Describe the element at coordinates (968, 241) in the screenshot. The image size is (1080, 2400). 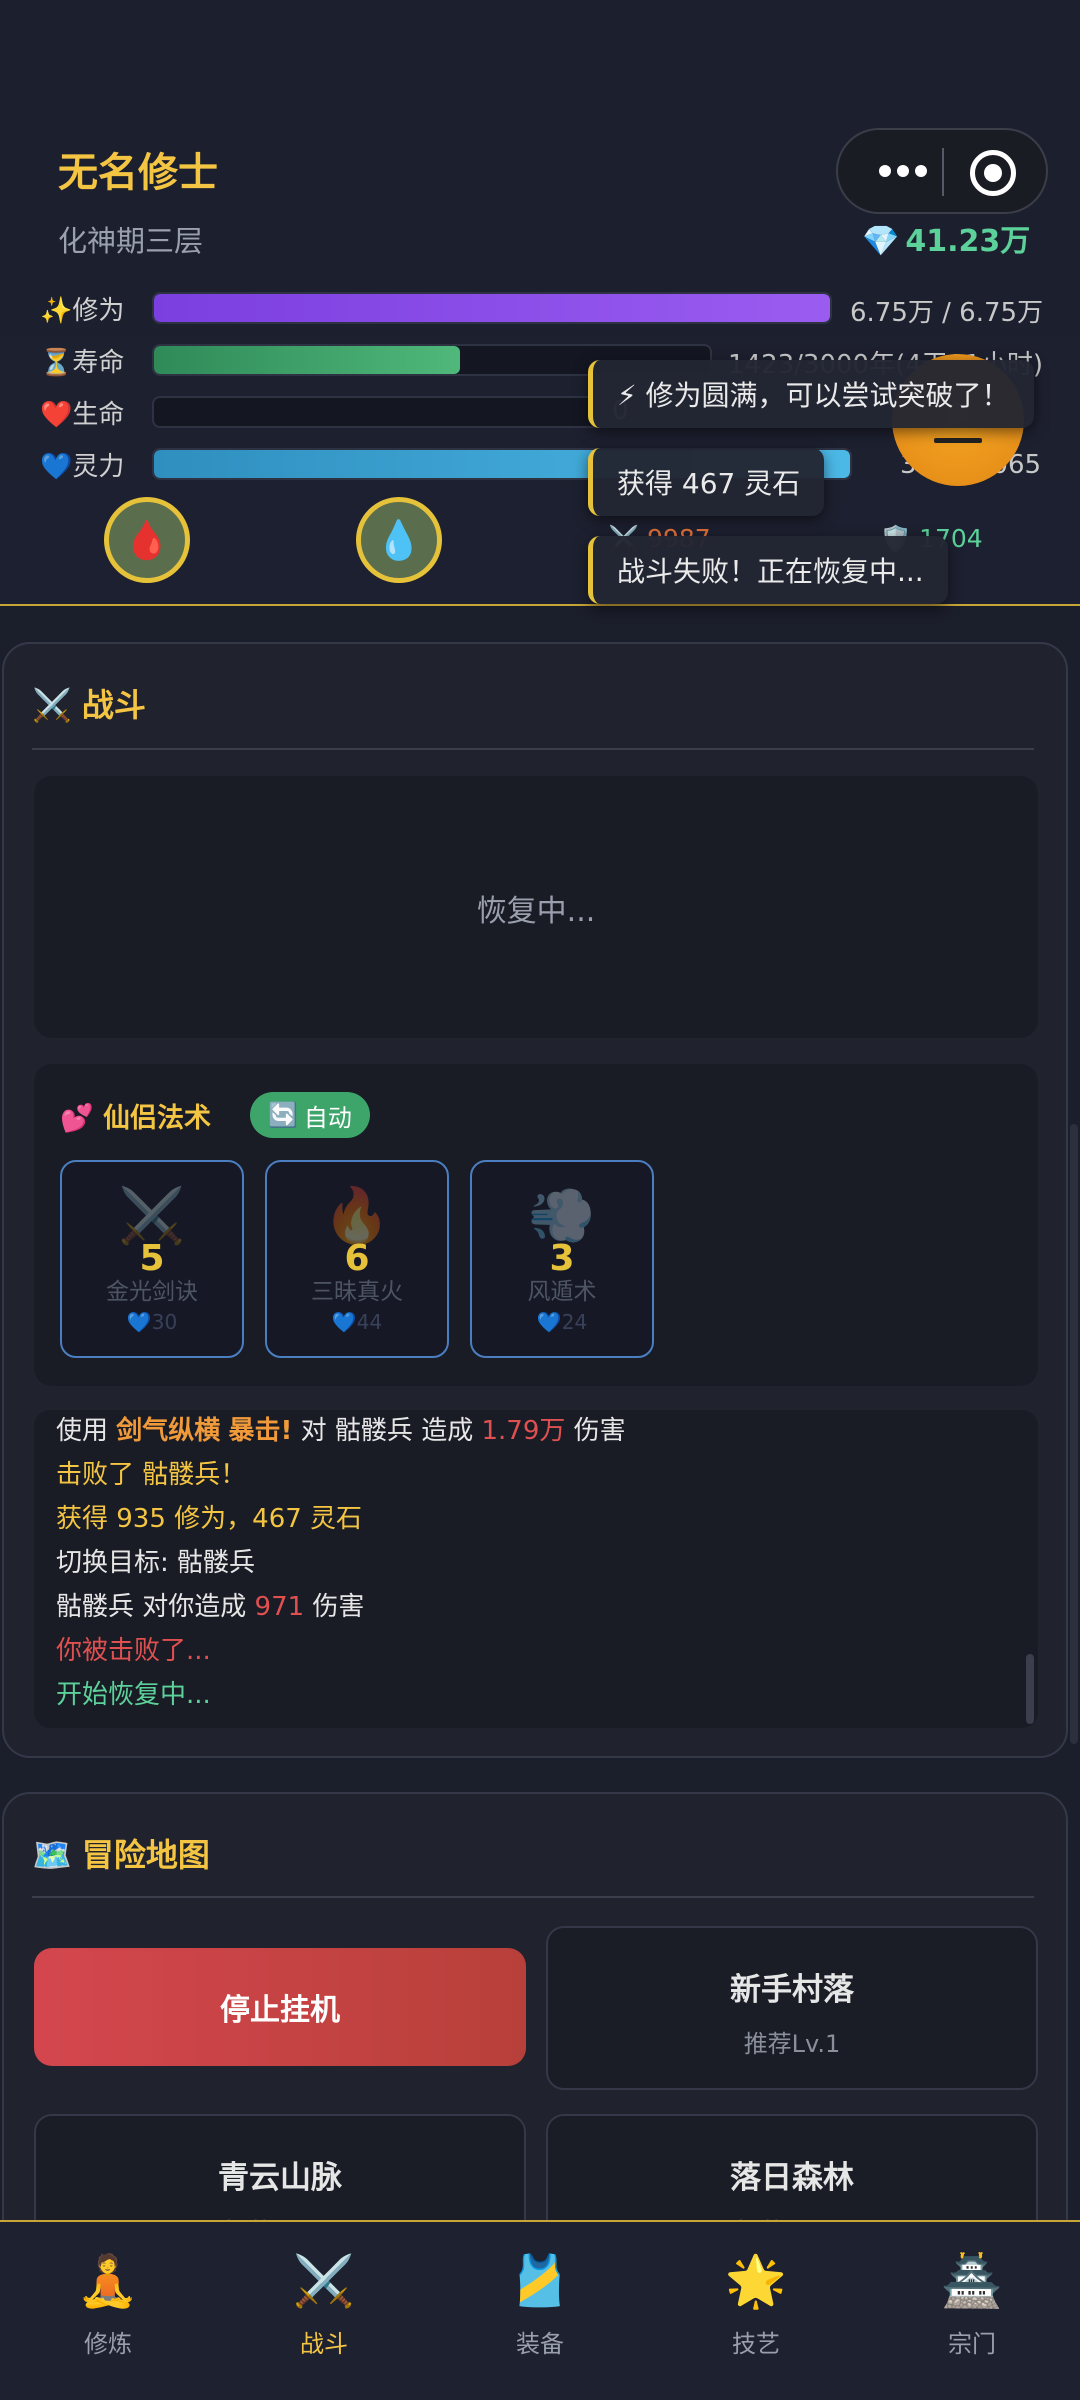
I see `spirit-stones-value: 41.23万` at that location.